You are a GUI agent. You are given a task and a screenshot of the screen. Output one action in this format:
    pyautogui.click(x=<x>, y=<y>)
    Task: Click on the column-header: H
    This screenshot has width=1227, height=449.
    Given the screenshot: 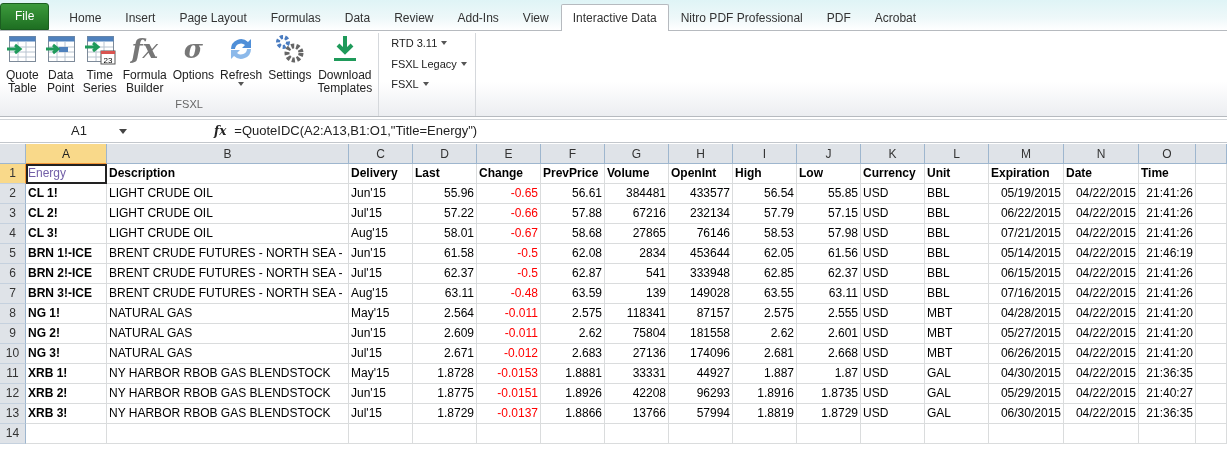 What is the action you would take?
    pyautogui.click(x=701, y=154)
    